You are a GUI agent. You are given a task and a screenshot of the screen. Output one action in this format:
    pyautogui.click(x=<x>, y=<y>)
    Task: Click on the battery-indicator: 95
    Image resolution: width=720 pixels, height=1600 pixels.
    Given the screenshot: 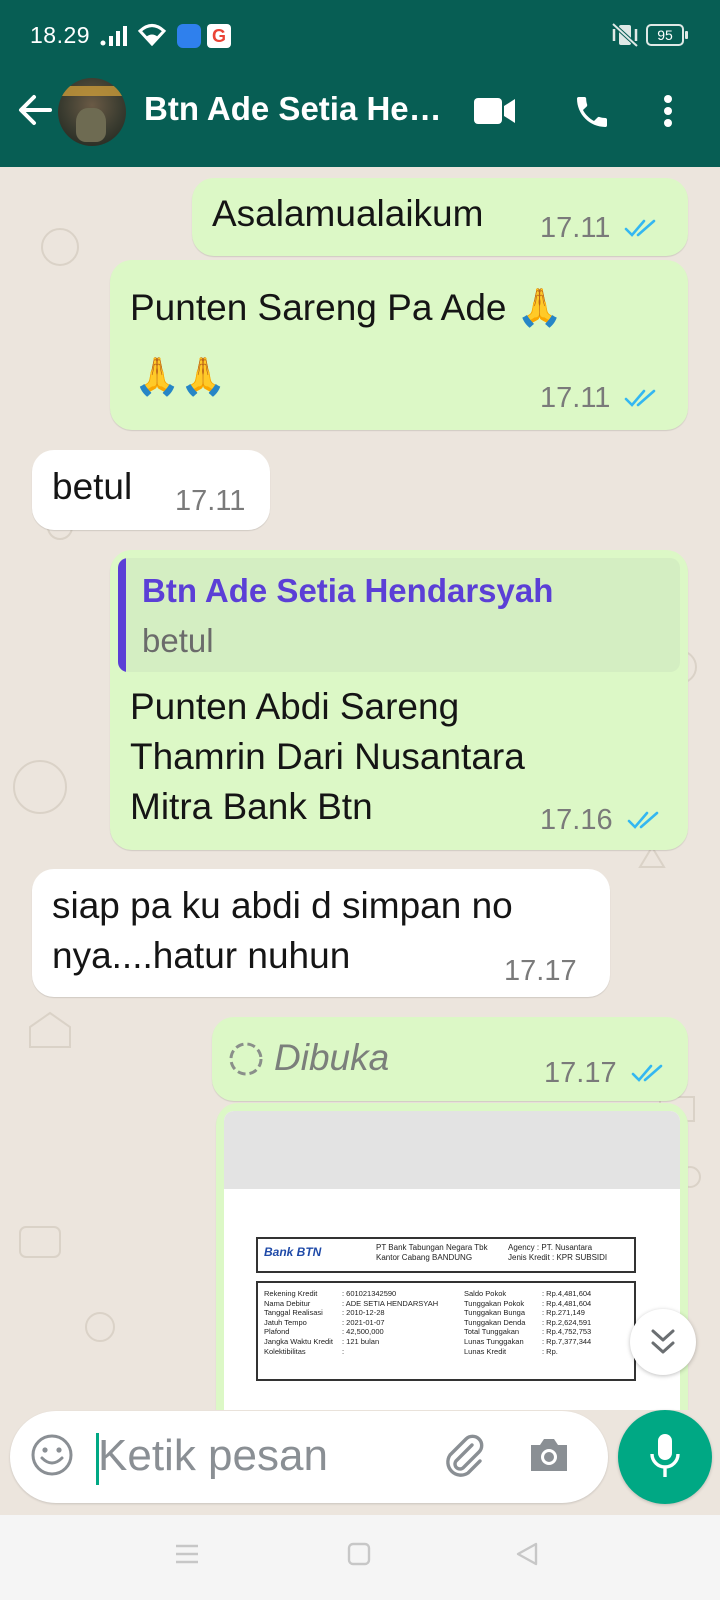 What is the action you would take?
    pyautogui.click(x=667, y=35)
    